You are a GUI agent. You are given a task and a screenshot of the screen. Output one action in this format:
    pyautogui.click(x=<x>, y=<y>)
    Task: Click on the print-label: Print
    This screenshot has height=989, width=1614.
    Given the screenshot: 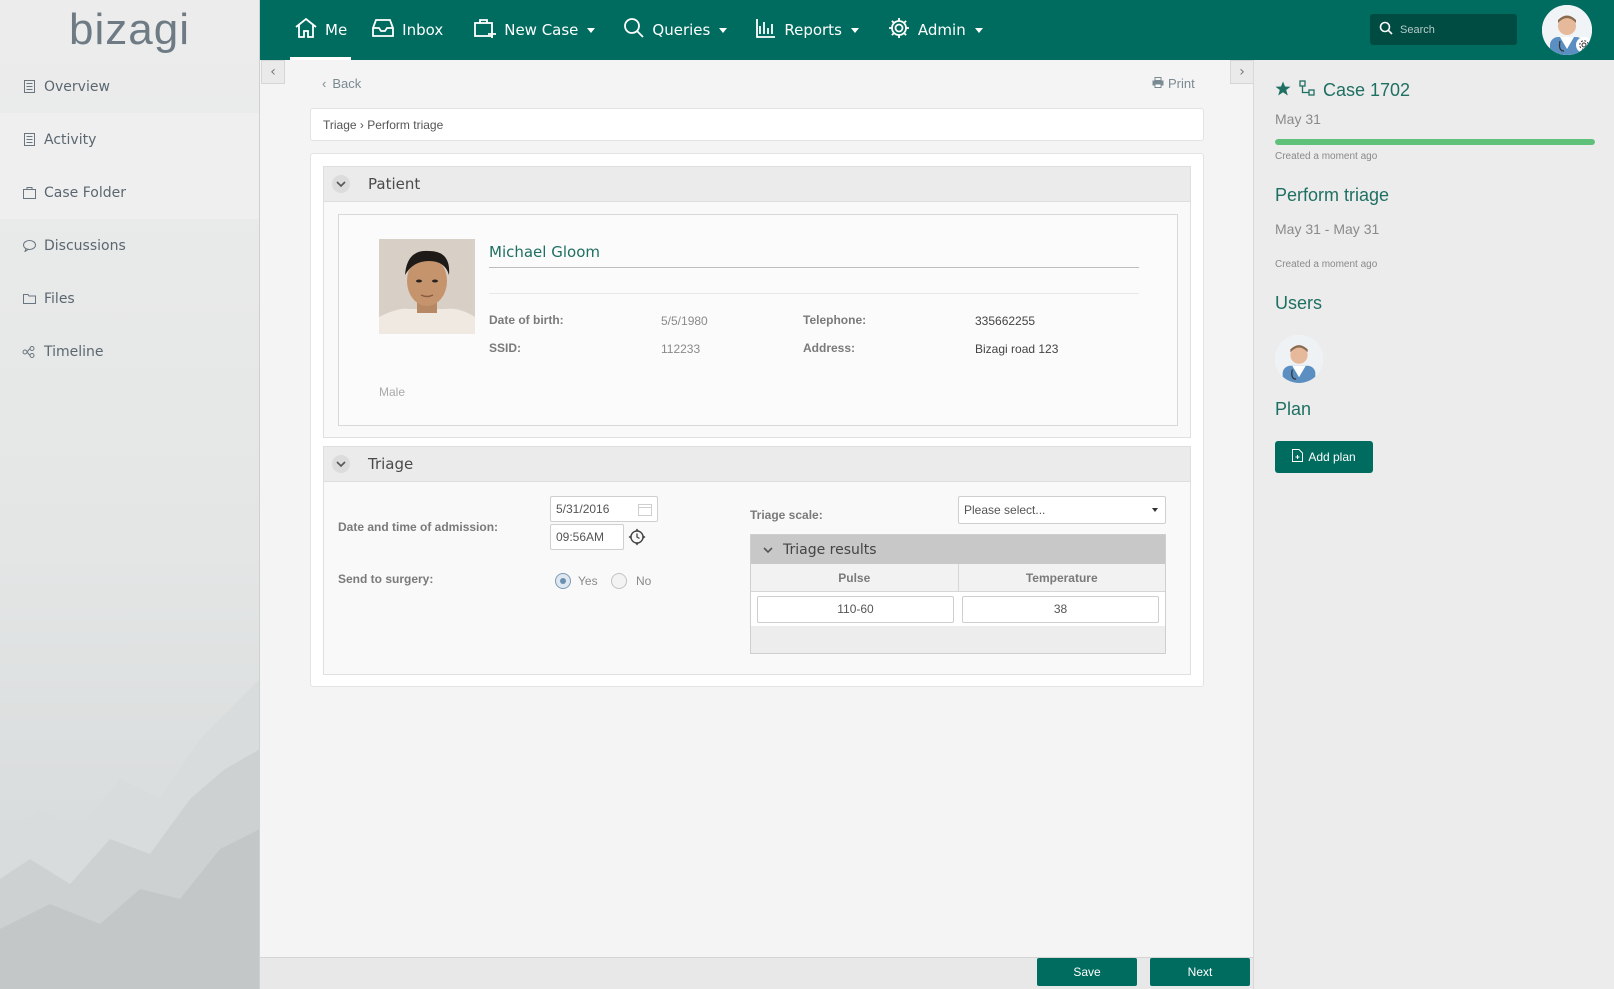 What is the action you would take?
    pyautogui.click(x=1181, y=83)
    